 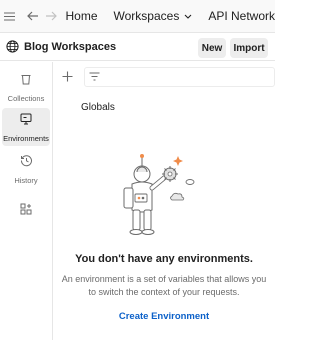 I want to click on top-navigation-bar: Home Workspaces API Network, so click(x=137, y=16).